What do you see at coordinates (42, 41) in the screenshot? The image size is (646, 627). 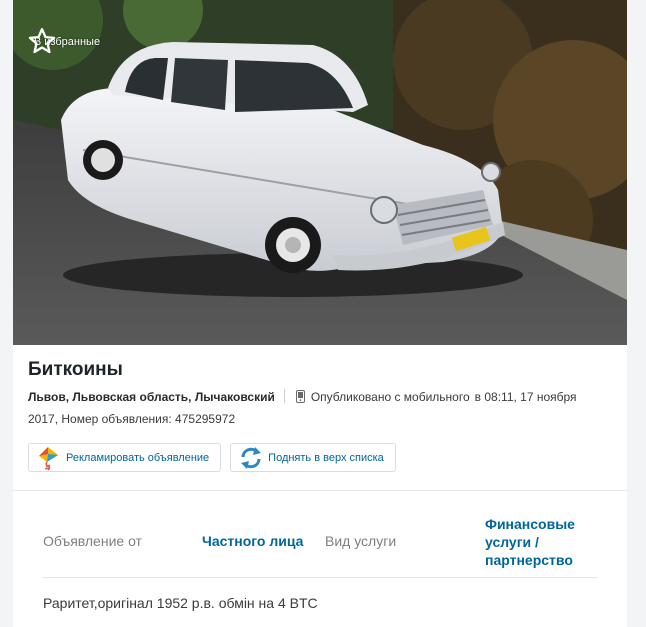 I see `star-icon` at bounding box center [42, 41].